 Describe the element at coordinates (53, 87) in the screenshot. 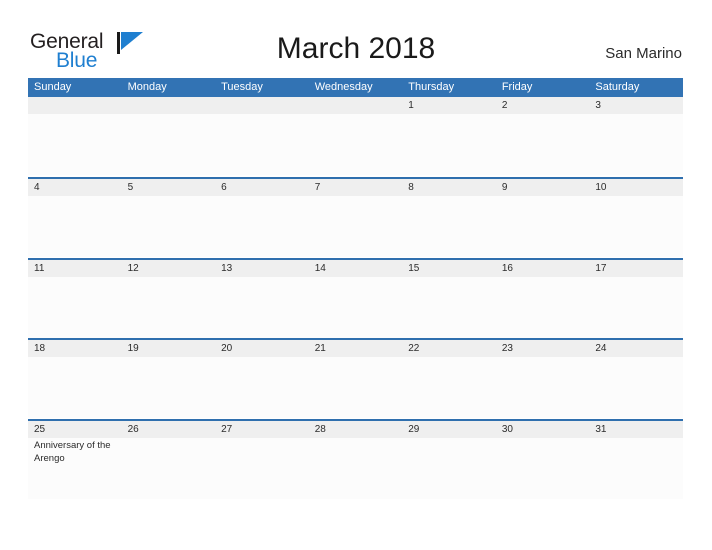

I see `weekday-header-sunday: Sunday` at that location.